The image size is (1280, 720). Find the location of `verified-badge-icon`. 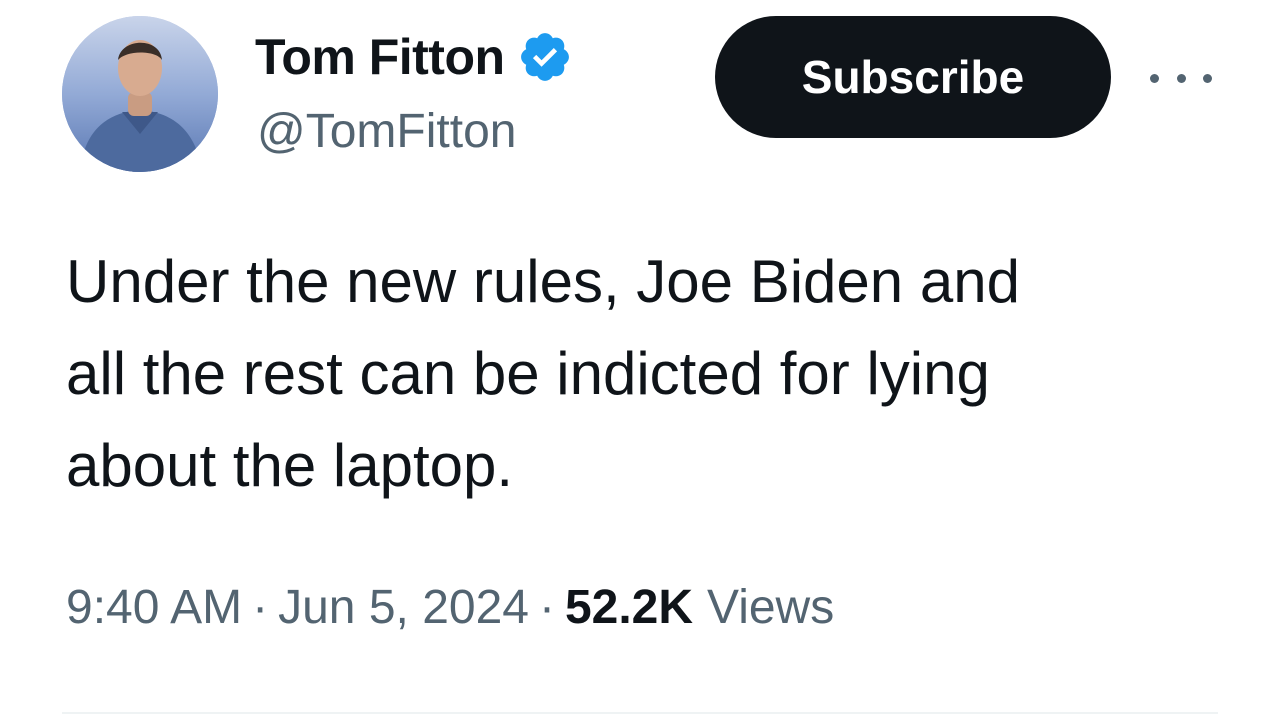

verified-badge-icon is located at coordinates (545, 57).